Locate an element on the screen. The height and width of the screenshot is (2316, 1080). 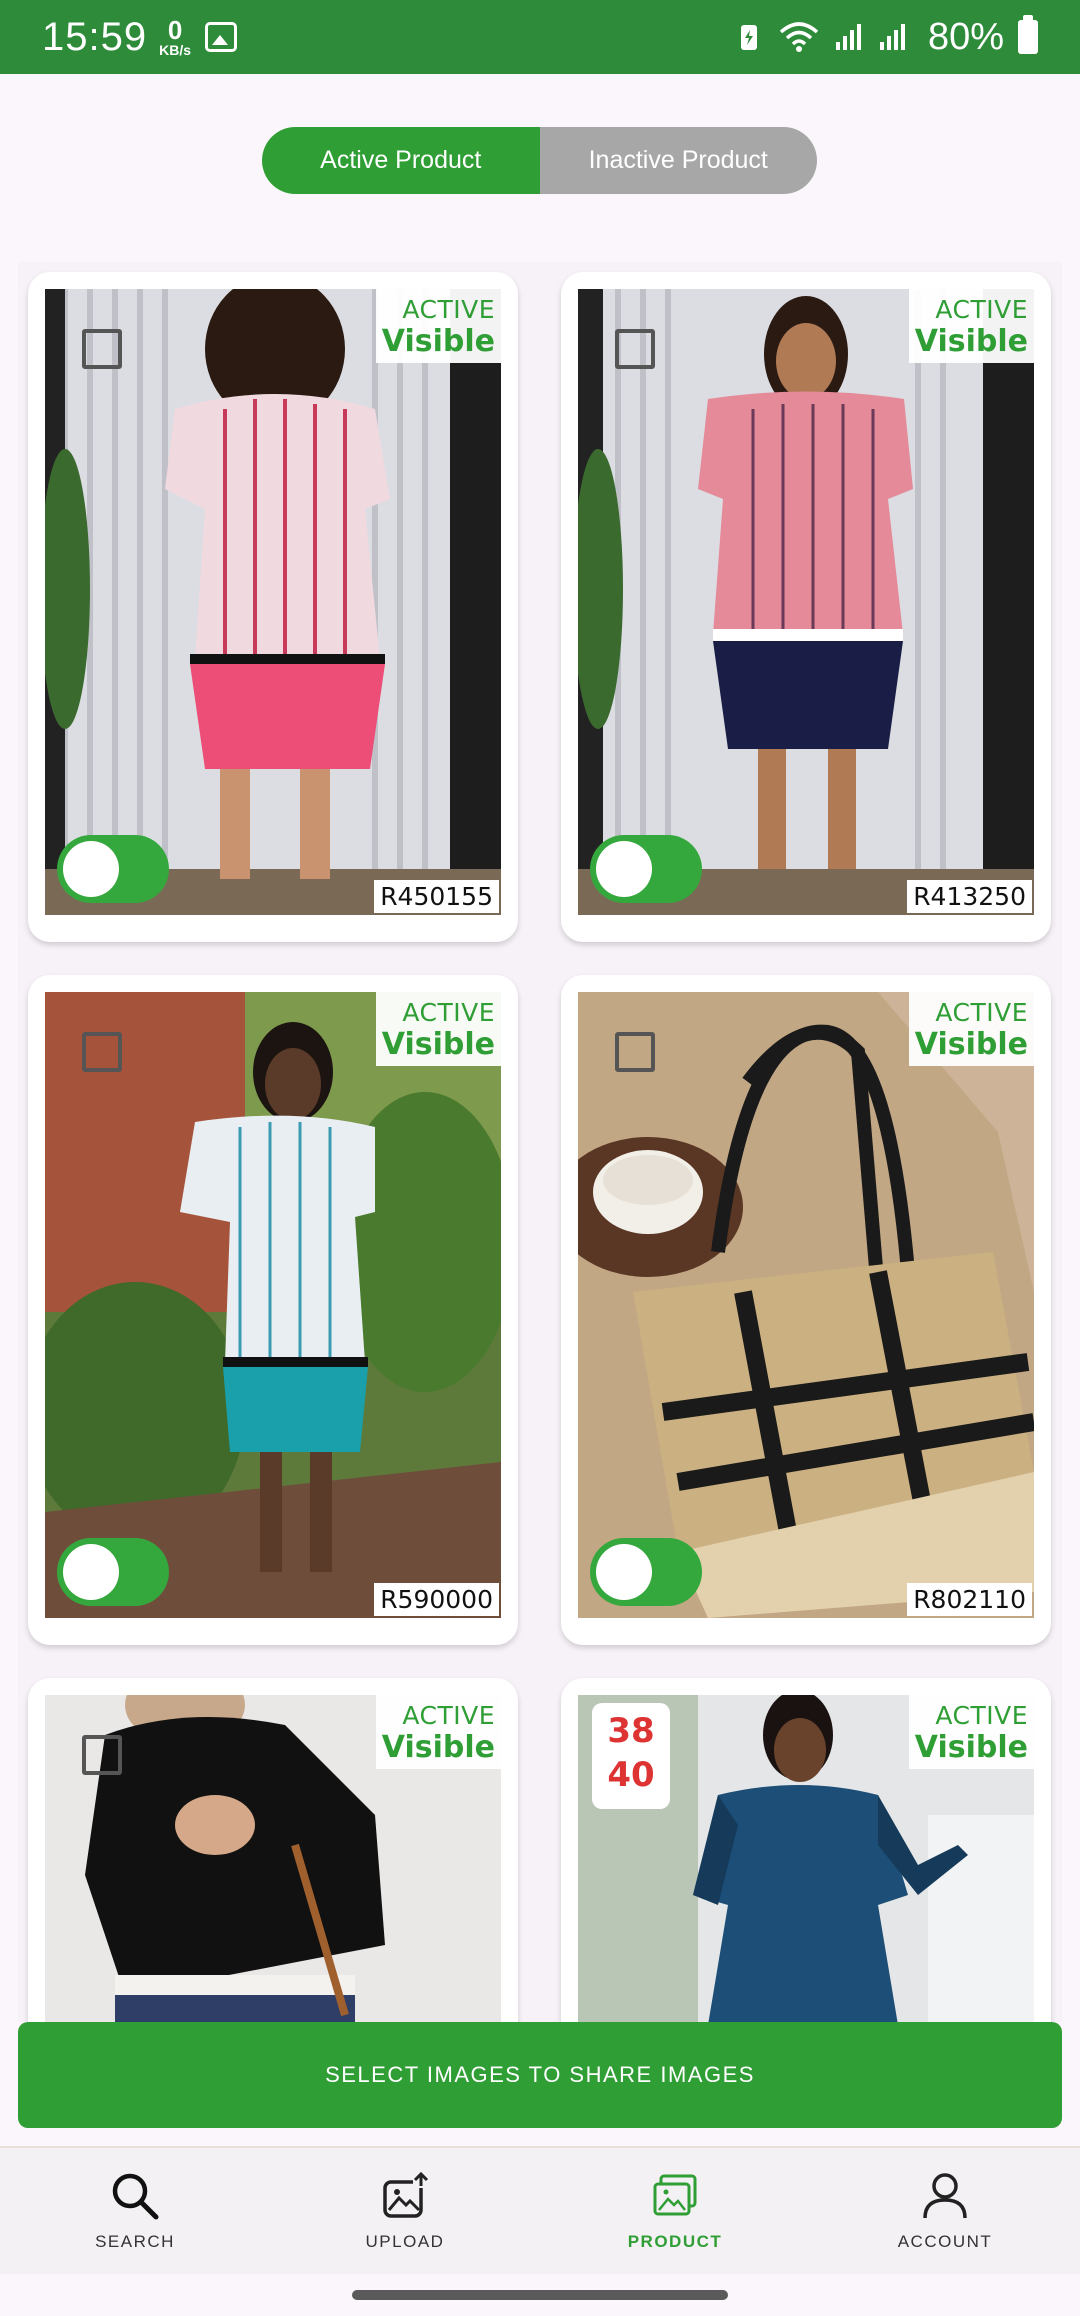
account-icon is located at coordinates (945, 2196).